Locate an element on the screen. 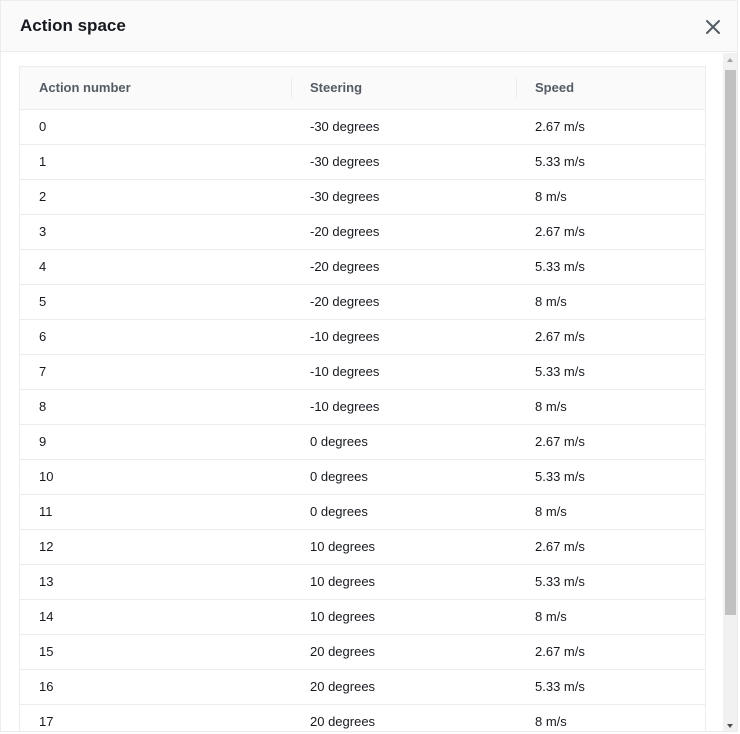 The image size is (740, 734). cell-action-number: 1 is located at coordinates (43, 161).